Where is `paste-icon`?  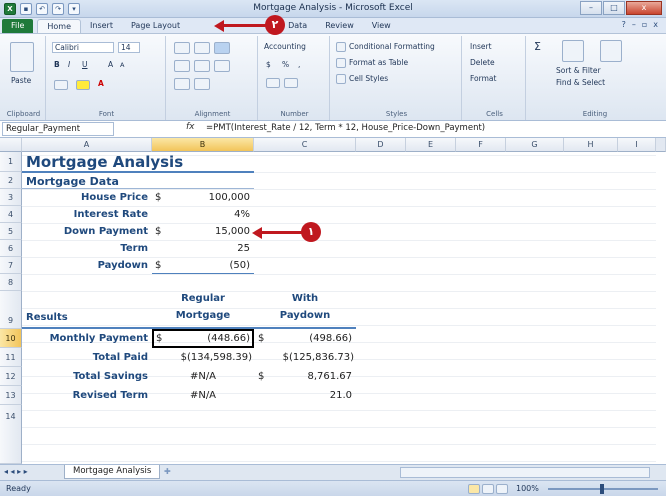
paste-icon is located at coordinates (22, 57).